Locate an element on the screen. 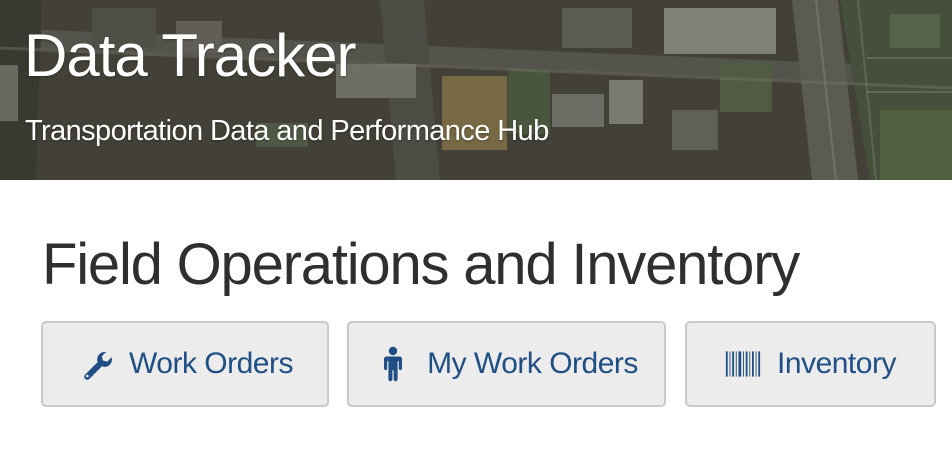 This screenshot has width=952, height=464. site-subtitle: Transportation Data and Performance Hub is located at coordinates (287, 131).